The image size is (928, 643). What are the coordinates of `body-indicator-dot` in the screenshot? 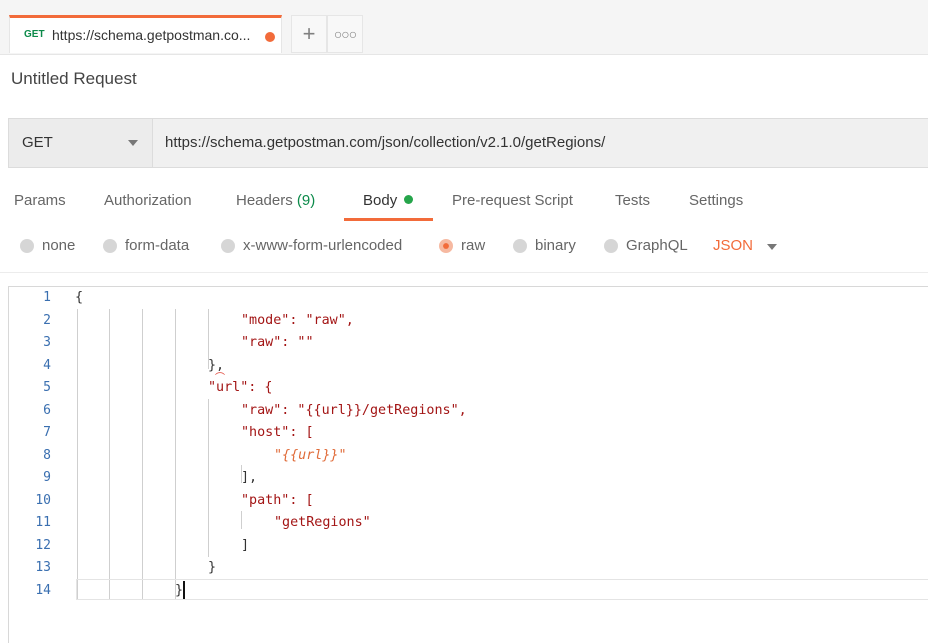 It's located at (409, 199).